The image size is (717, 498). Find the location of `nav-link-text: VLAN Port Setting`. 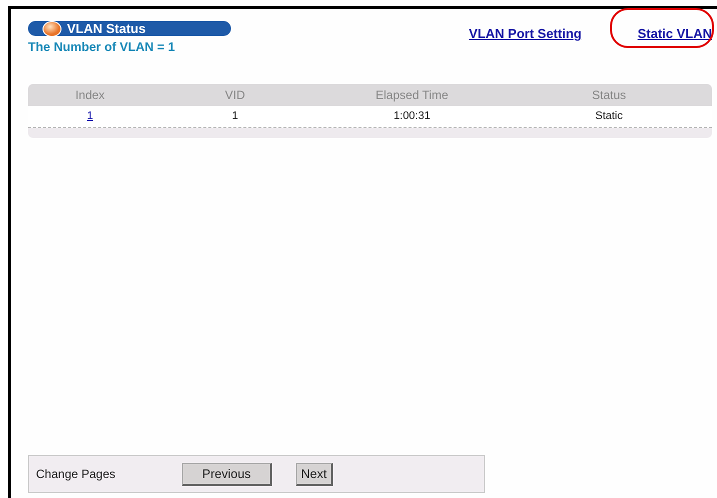

nav-link-text: VLAN Port Setting is located at coordinates (525, 33).